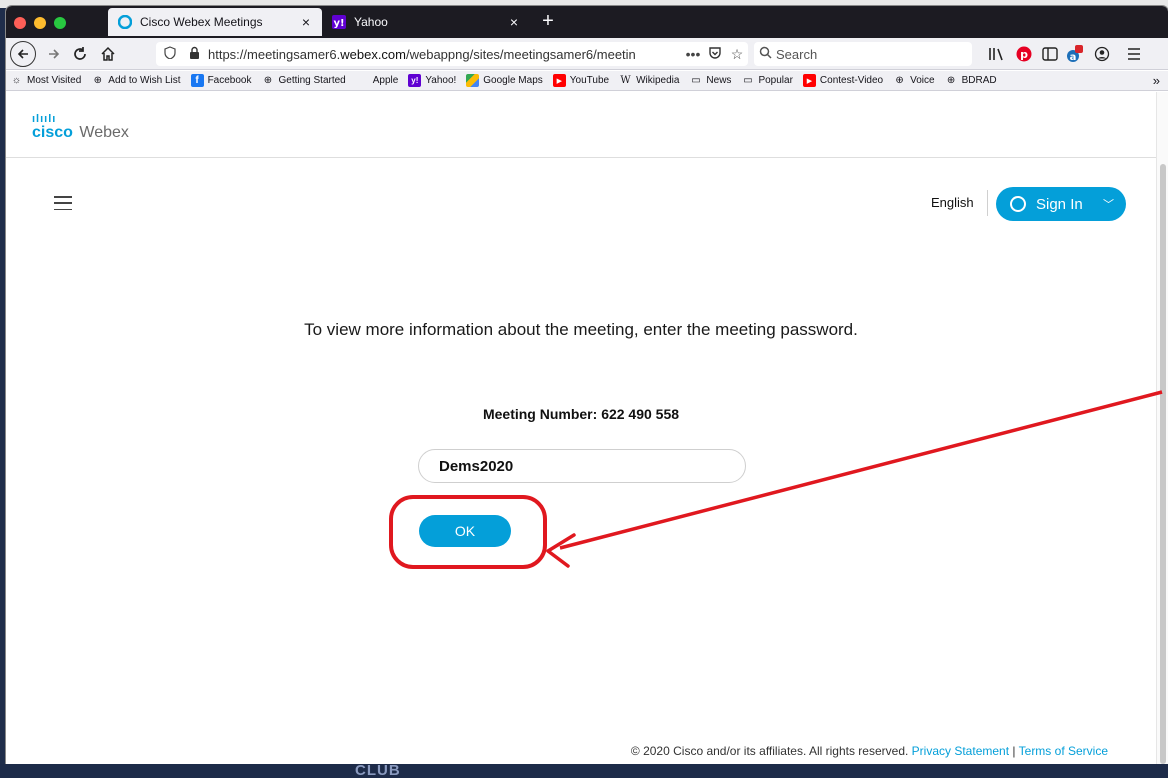  I want to click on search-input: Search, so click(863, 54).